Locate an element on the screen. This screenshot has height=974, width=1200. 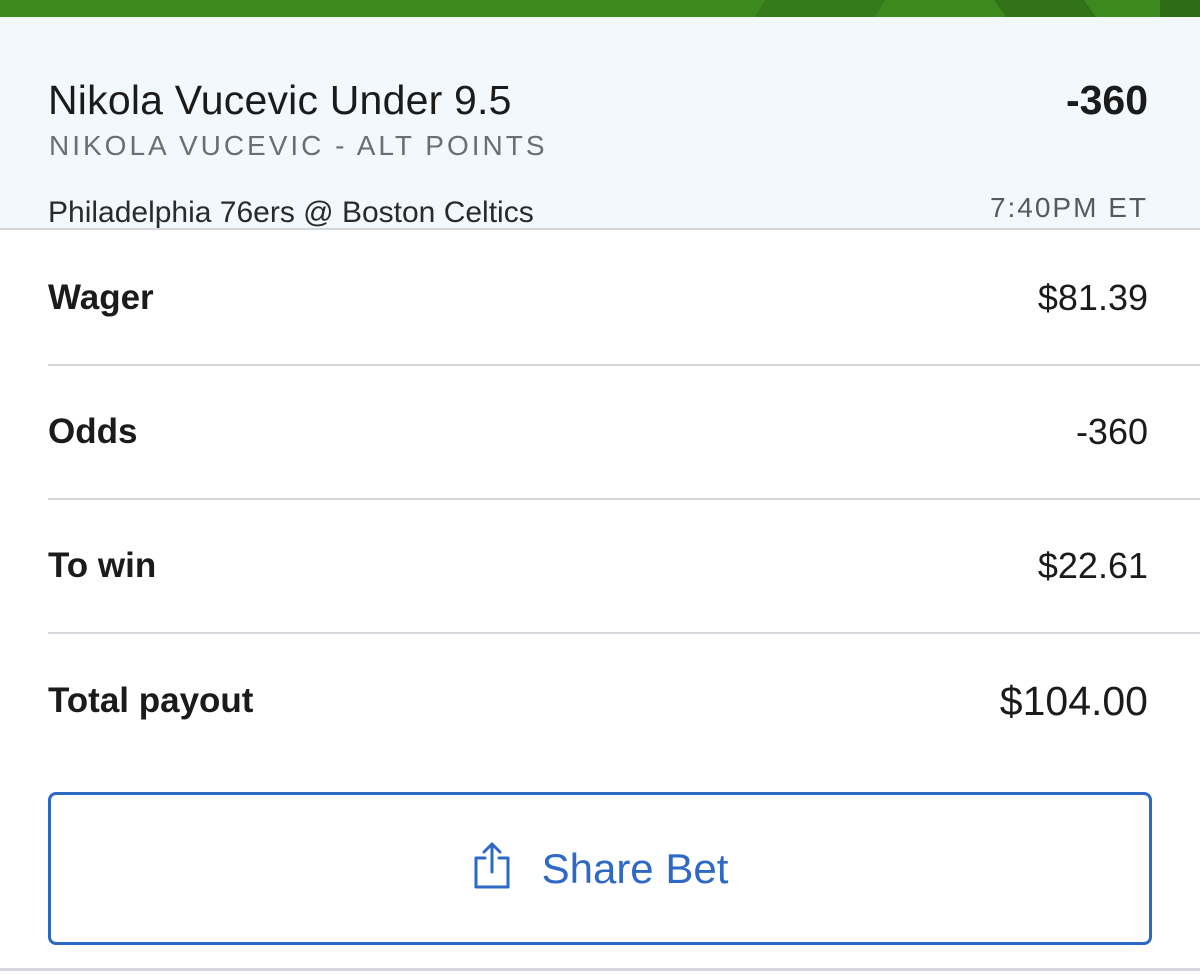
bottom-divider is located at coordinates (600, 969).